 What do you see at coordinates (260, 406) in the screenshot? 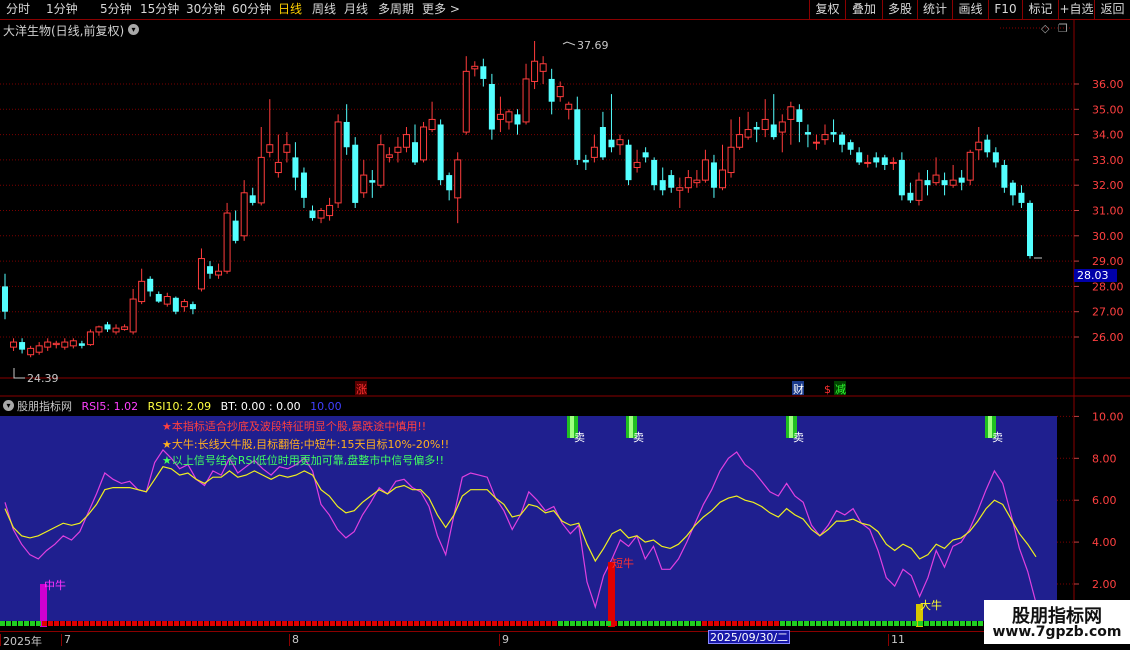
I see `bt-readout: BT: 0.00 : 0.00` at bounding box center [260, 406].